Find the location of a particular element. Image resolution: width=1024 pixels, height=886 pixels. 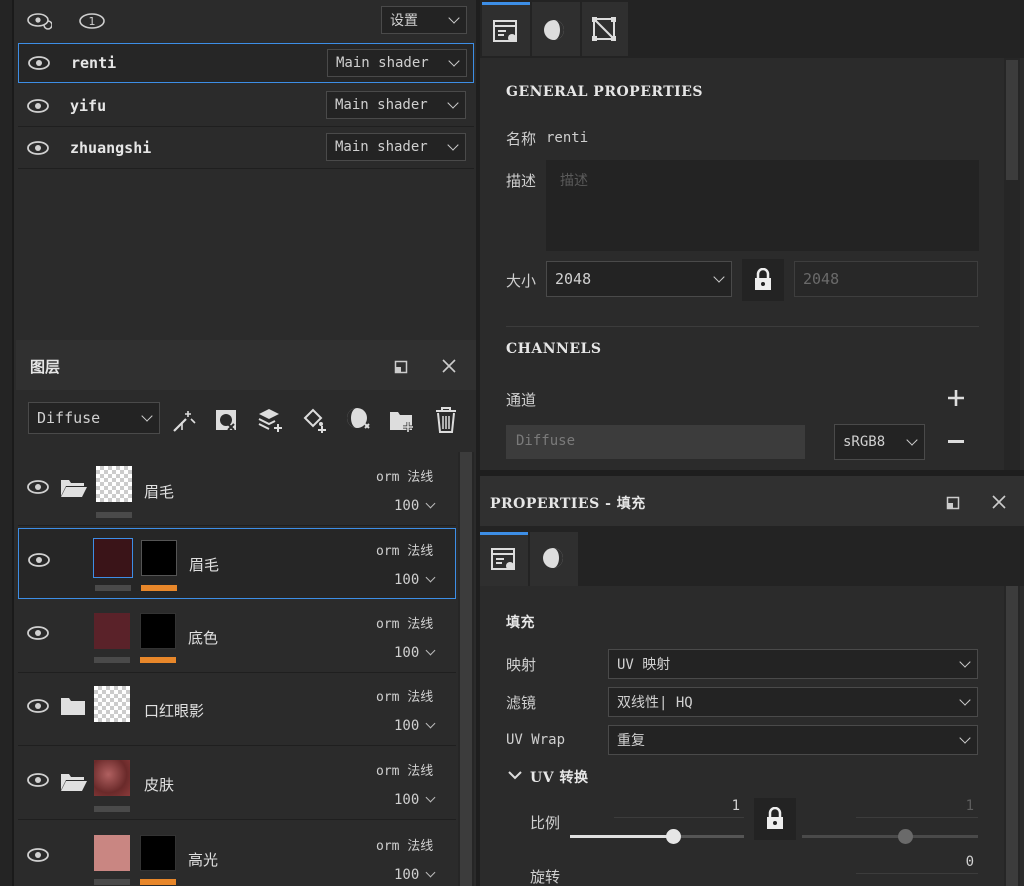

channel-name-field: Diffuse is located at coordinates (655, 442).